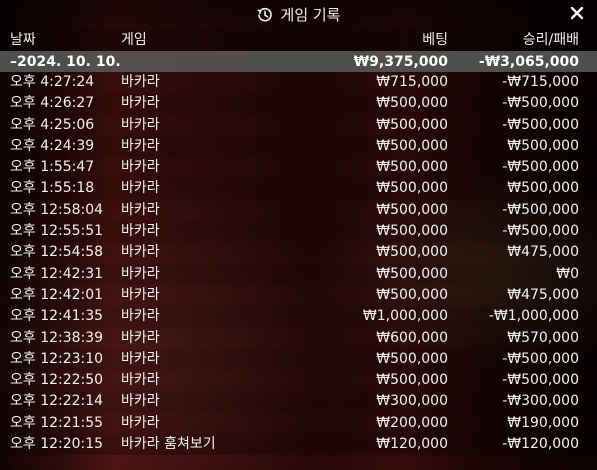 This screenshot has height=470, width=597. Describe the element at coordinates (168, 444) in the screenshot. I see `row-game: 바카라 훔쳐보기` at that location.